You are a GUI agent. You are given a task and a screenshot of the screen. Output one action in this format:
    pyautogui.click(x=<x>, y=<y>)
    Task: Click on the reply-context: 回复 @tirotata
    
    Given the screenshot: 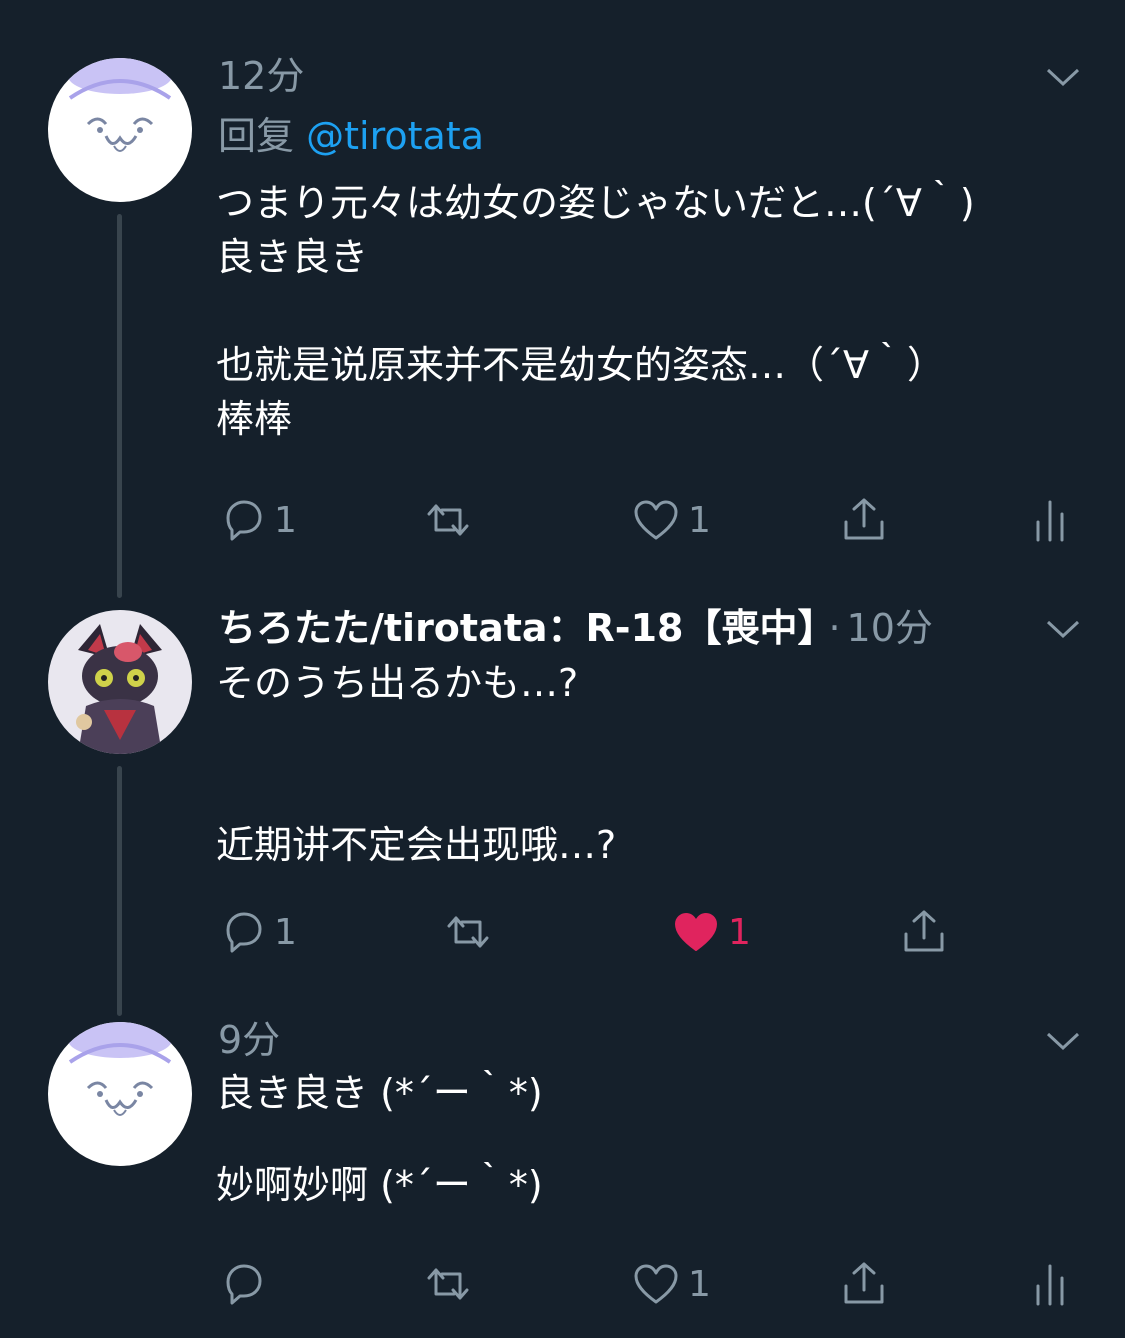 What is the action you would take?
    pyautogui.click(x=351, y=136)
    